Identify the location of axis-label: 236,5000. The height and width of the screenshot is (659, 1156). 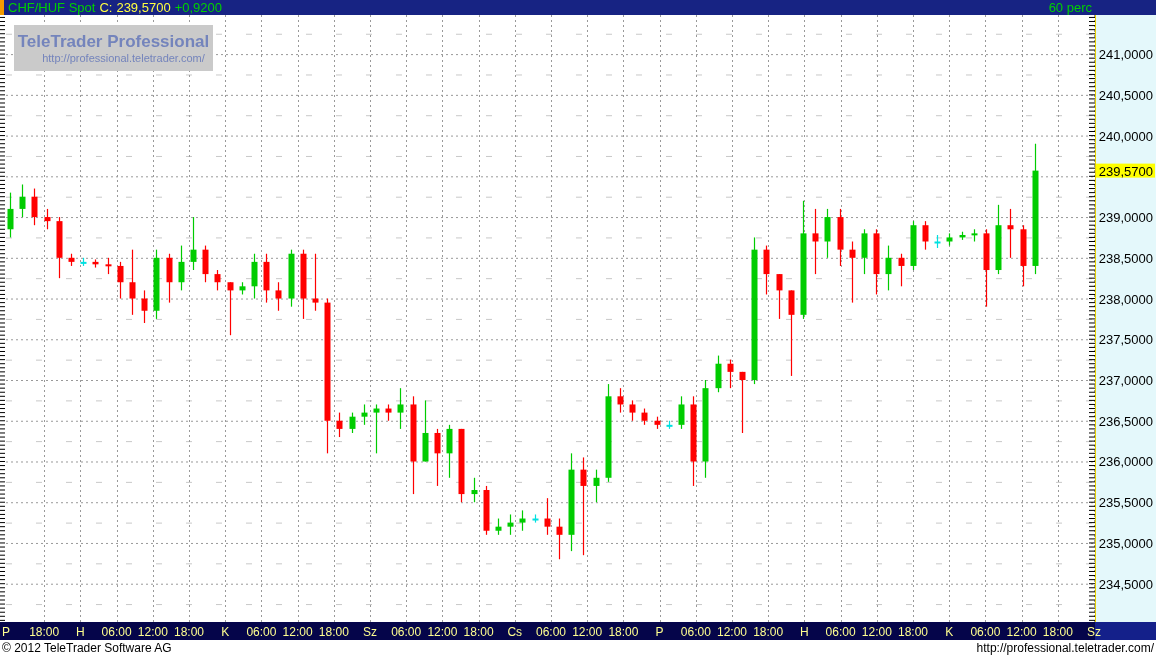
(1125, 421).